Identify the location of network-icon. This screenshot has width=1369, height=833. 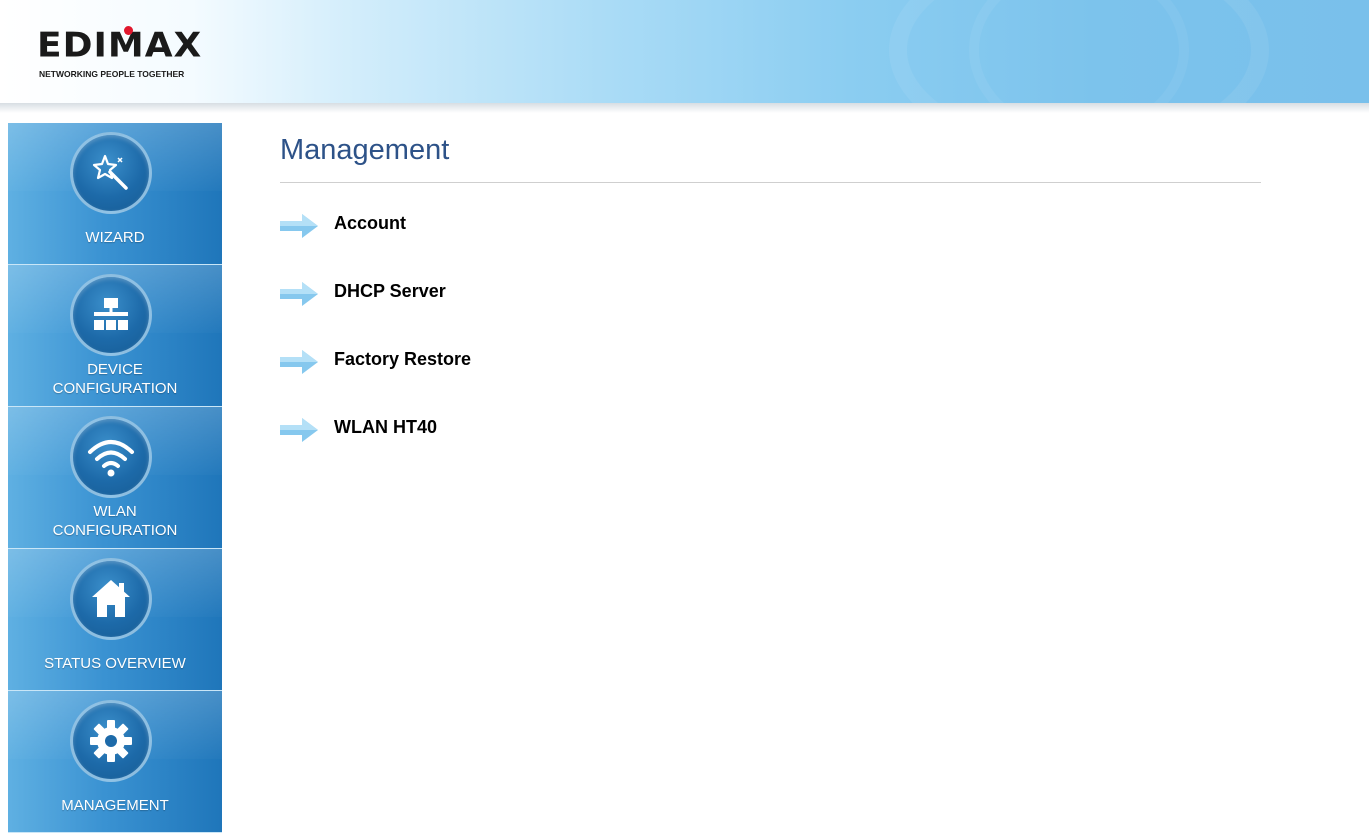
(111, 315).